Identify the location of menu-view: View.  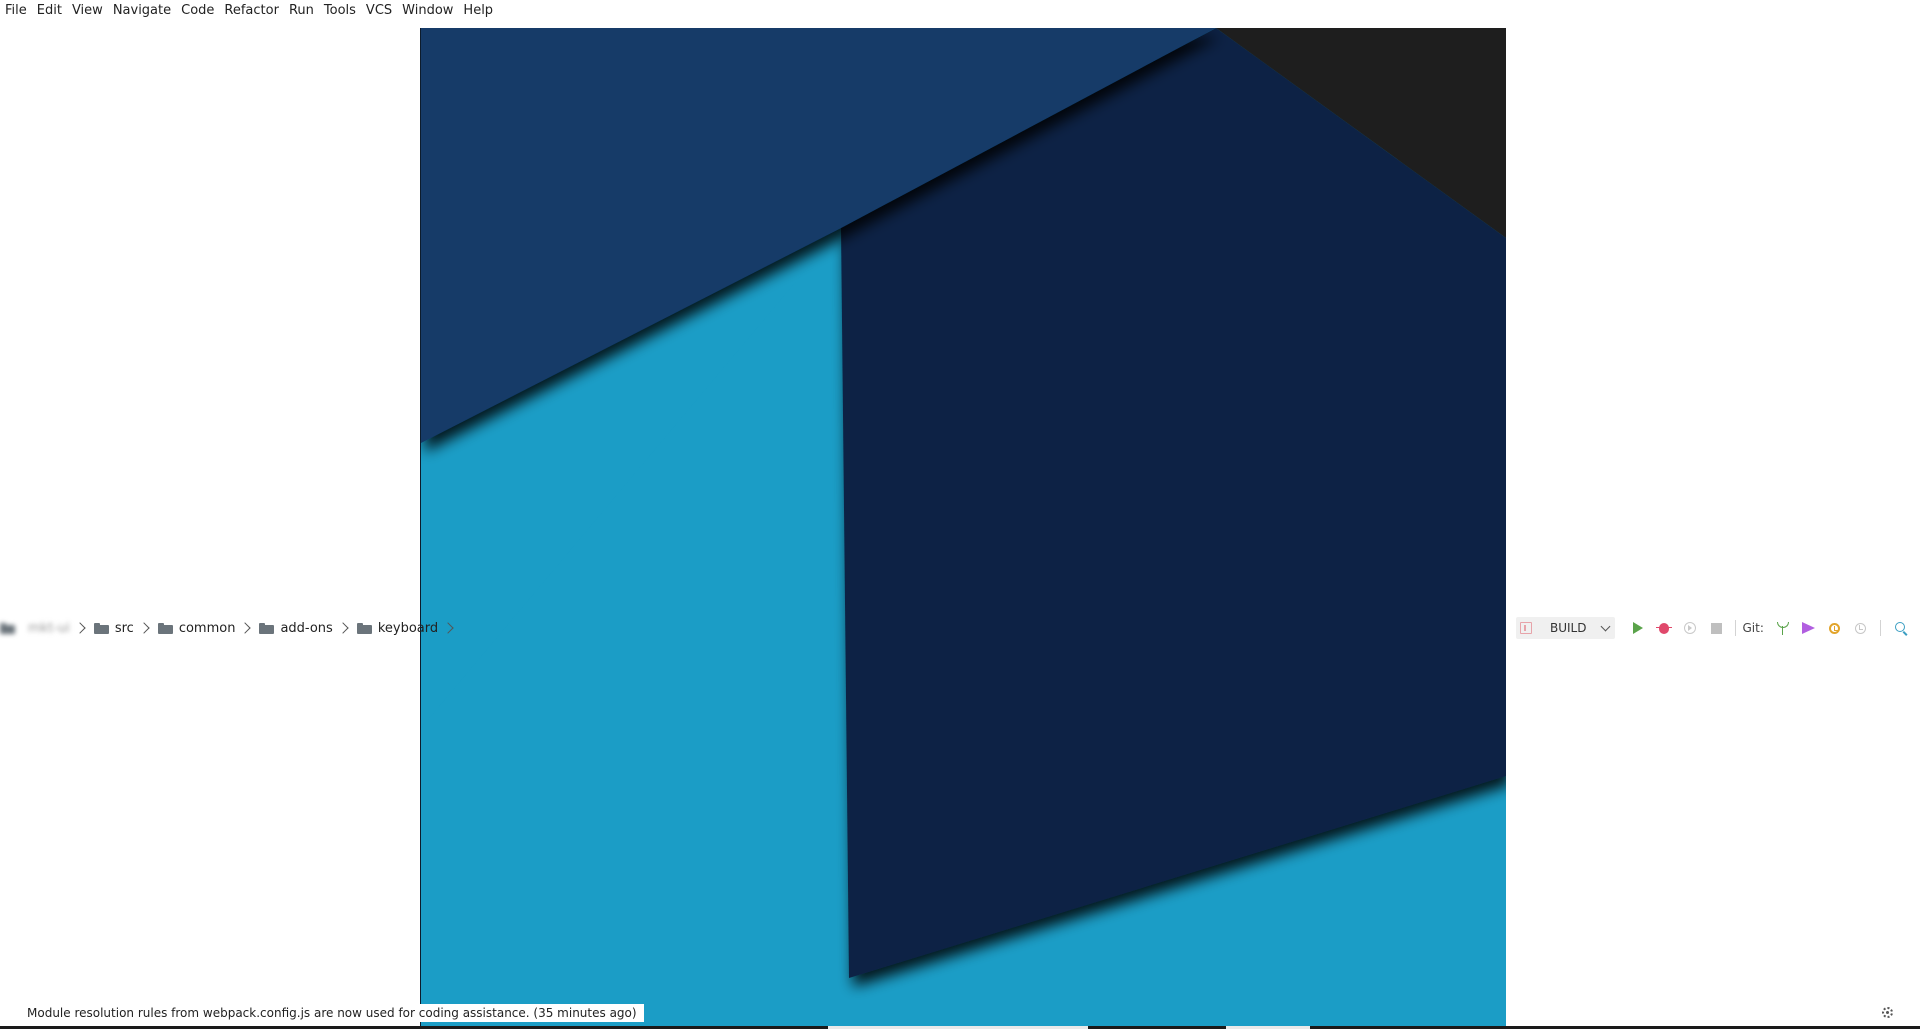
(87, 11).